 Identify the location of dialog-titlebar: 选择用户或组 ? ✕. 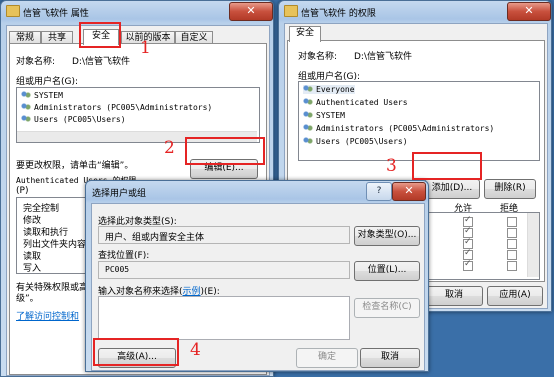
(257, 192).